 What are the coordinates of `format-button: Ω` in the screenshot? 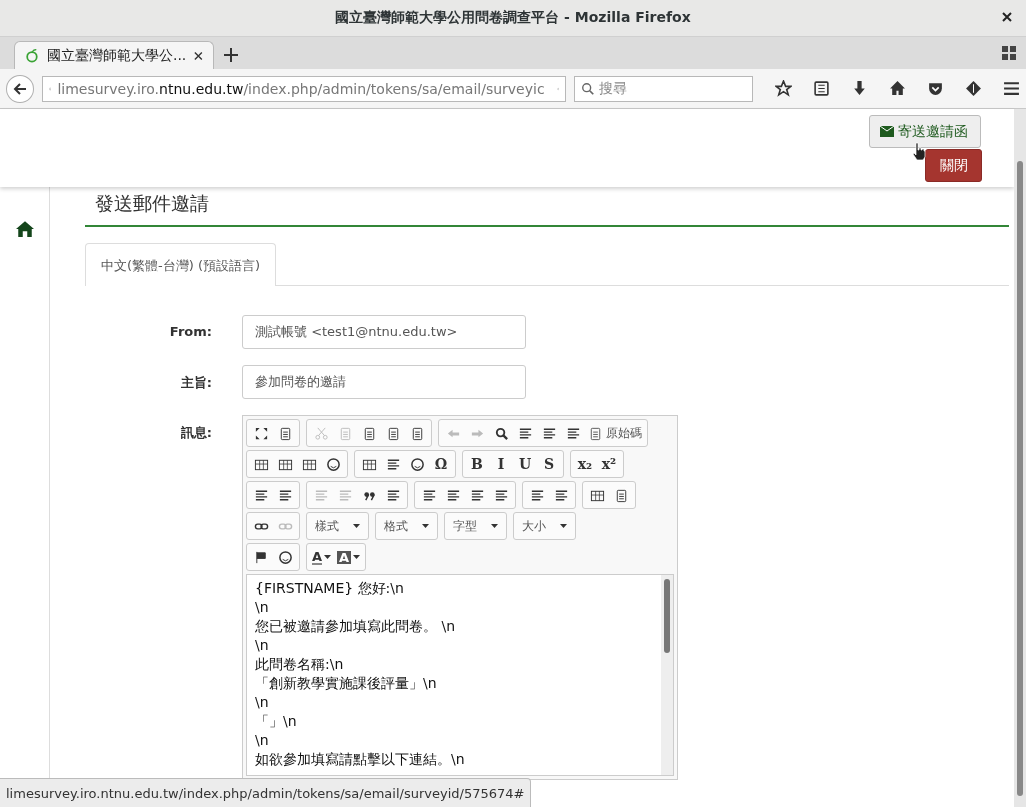 It's located at (441, 464).